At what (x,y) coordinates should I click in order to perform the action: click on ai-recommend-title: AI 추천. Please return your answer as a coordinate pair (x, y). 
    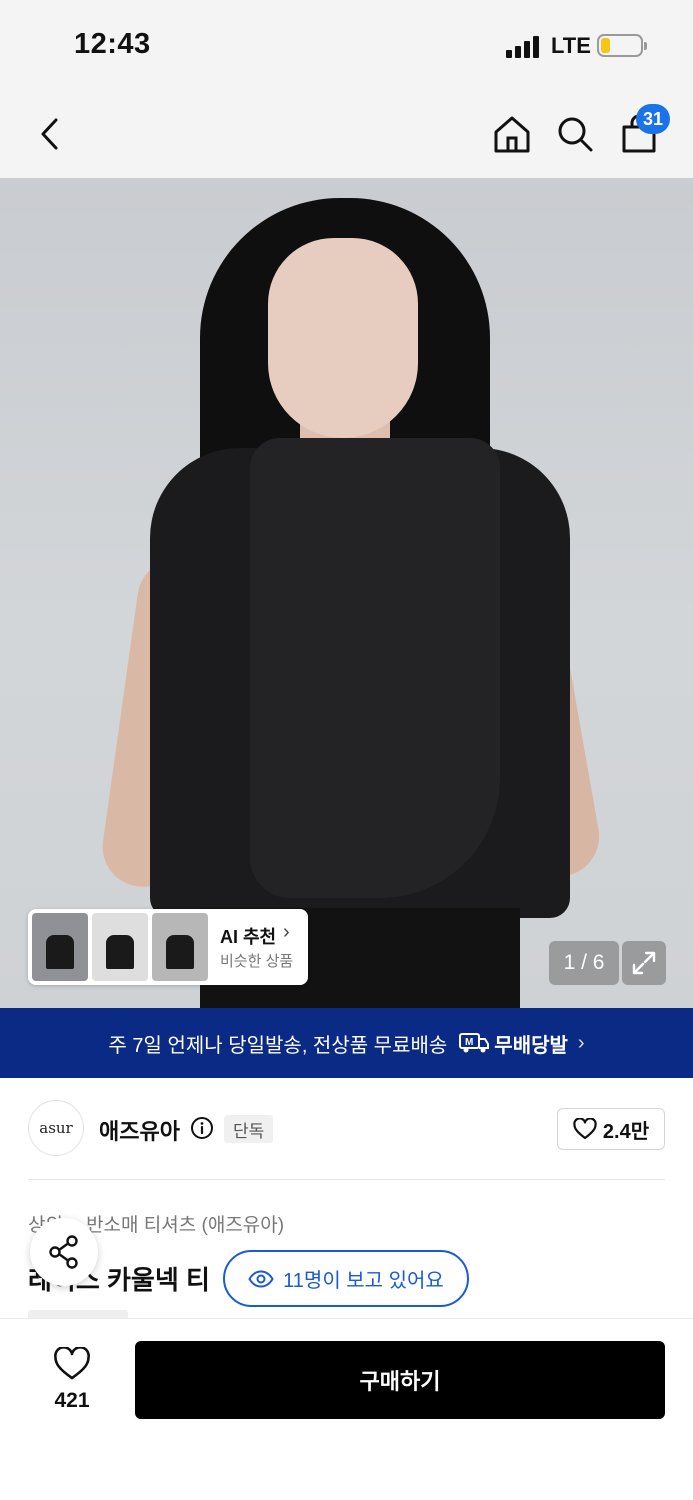
    Looking at the image, I should click on (248, 937).